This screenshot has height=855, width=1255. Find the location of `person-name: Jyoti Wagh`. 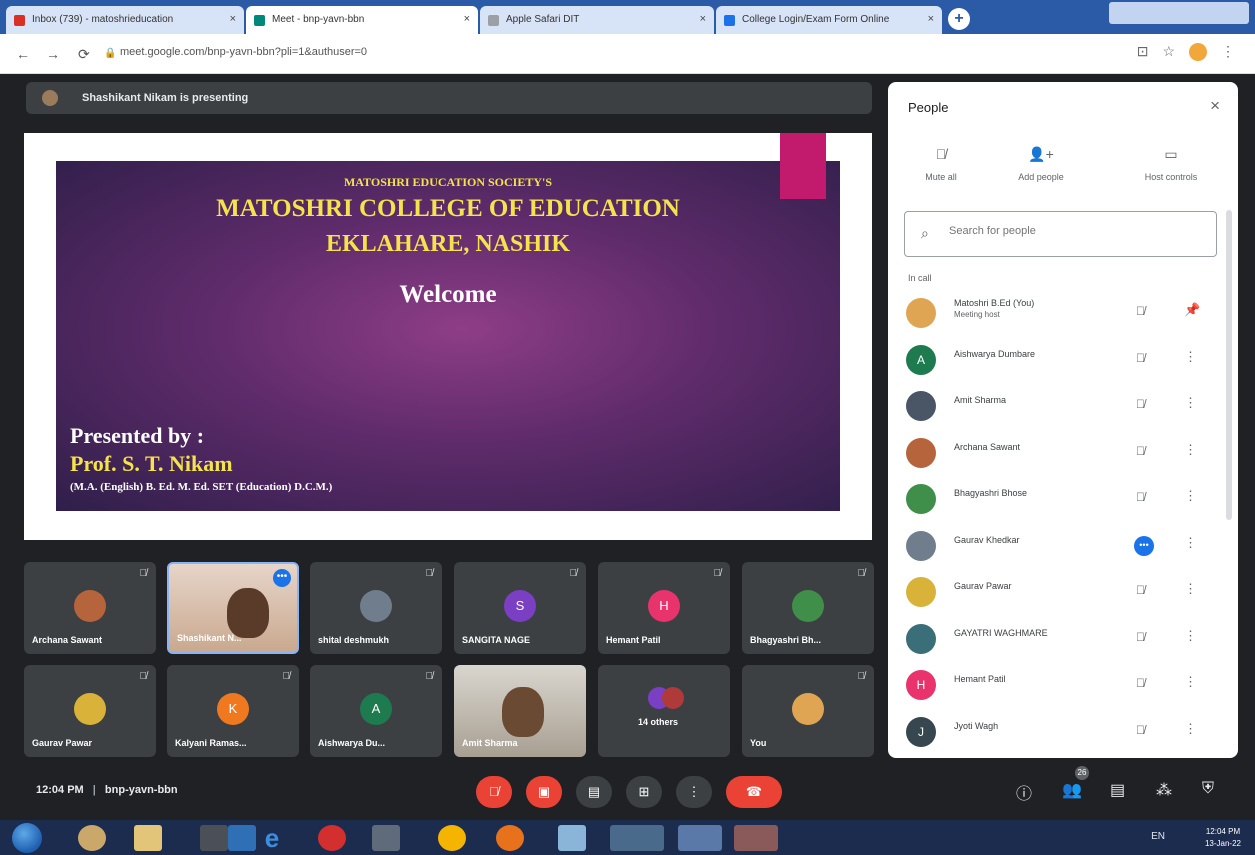

person-name: Jyoti Wagh is located at coordinates (976, 725).